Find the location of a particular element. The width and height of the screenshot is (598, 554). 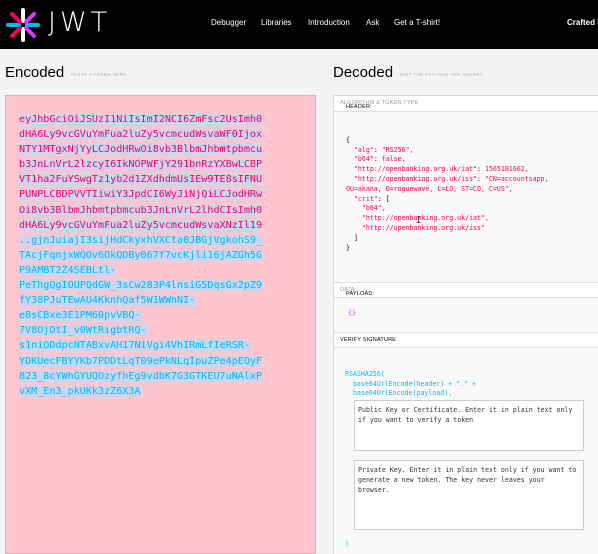

json-key: "http://openbanking.org.uk/iss" is located at coordinates (415, 178).